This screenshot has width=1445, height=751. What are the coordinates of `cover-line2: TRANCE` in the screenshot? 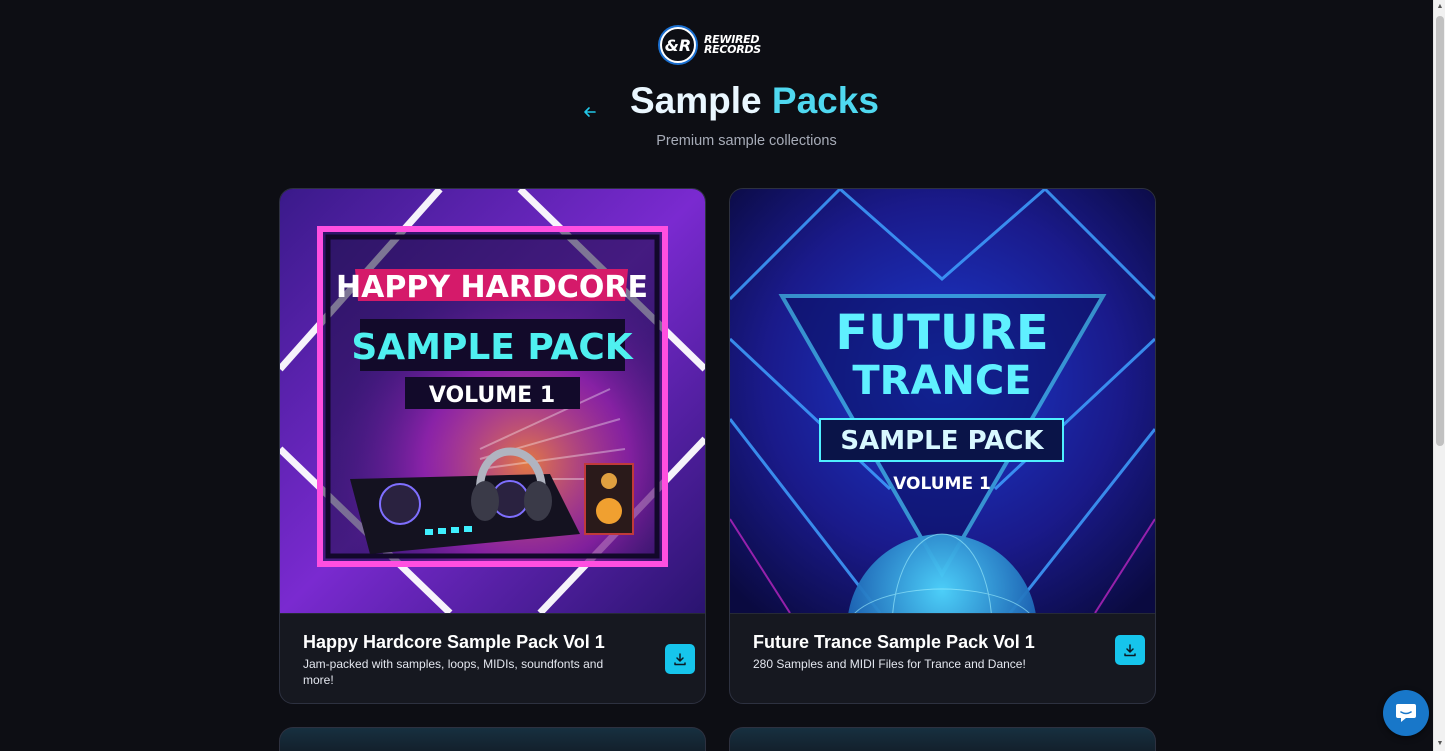 It's located at (941, 381).